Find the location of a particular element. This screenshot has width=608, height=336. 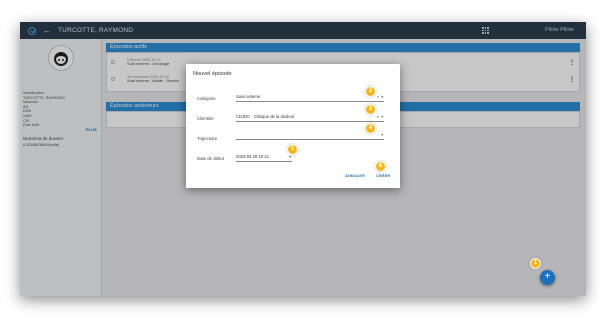

chevron-down-icon: ▼ is located at coordinates (382, 135).